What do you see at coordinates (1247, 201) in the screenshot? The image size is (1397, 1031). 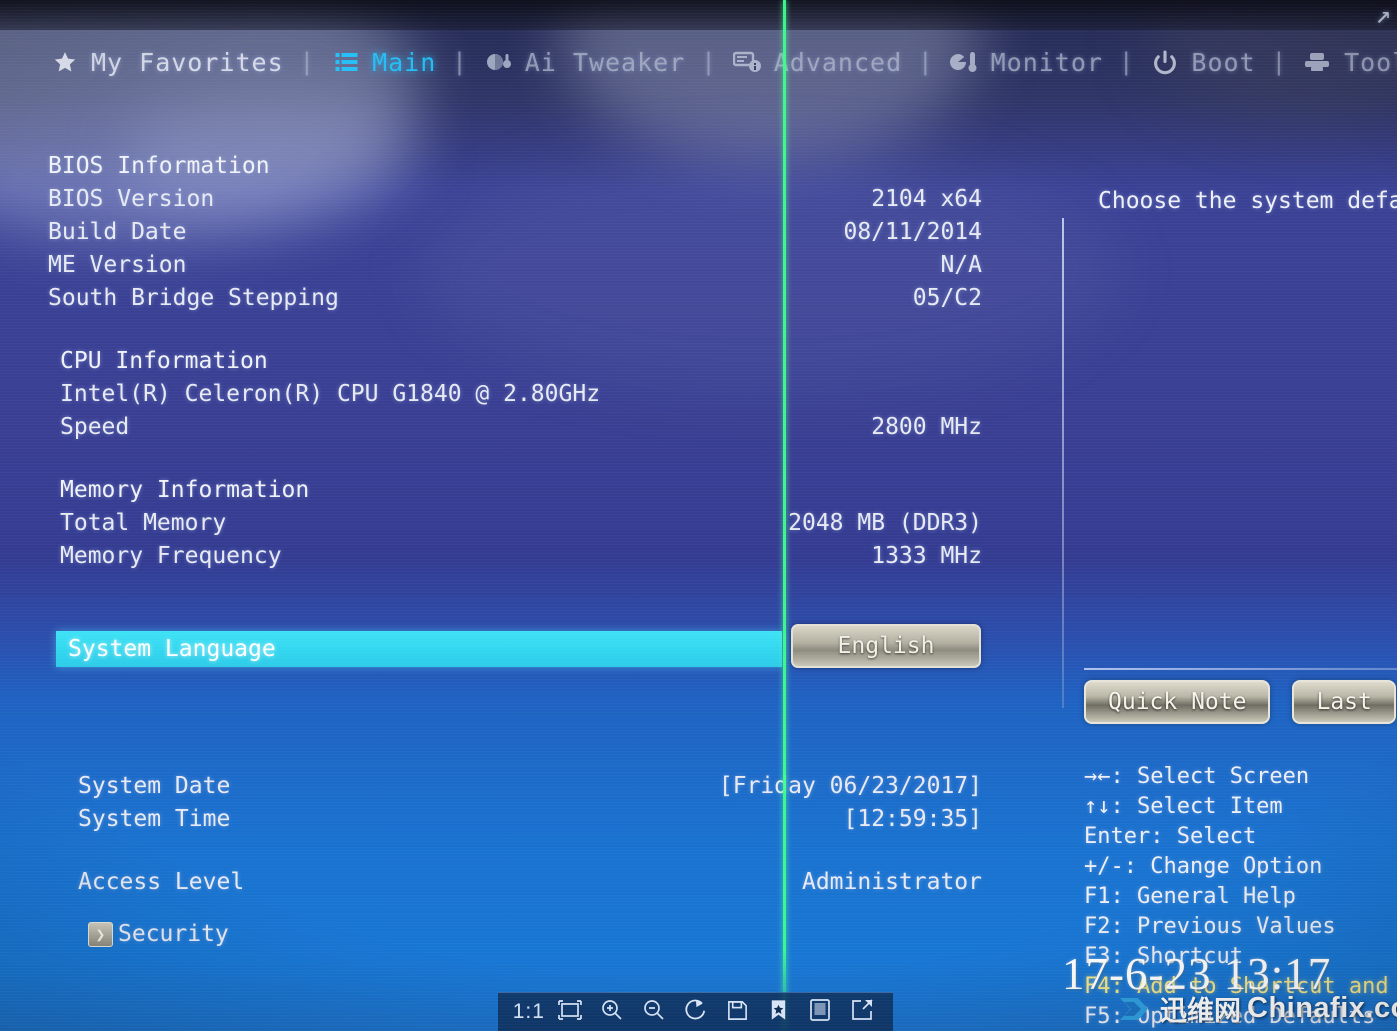 I see `help-description: Choose the system defau` at bounding box center [1247, 201].